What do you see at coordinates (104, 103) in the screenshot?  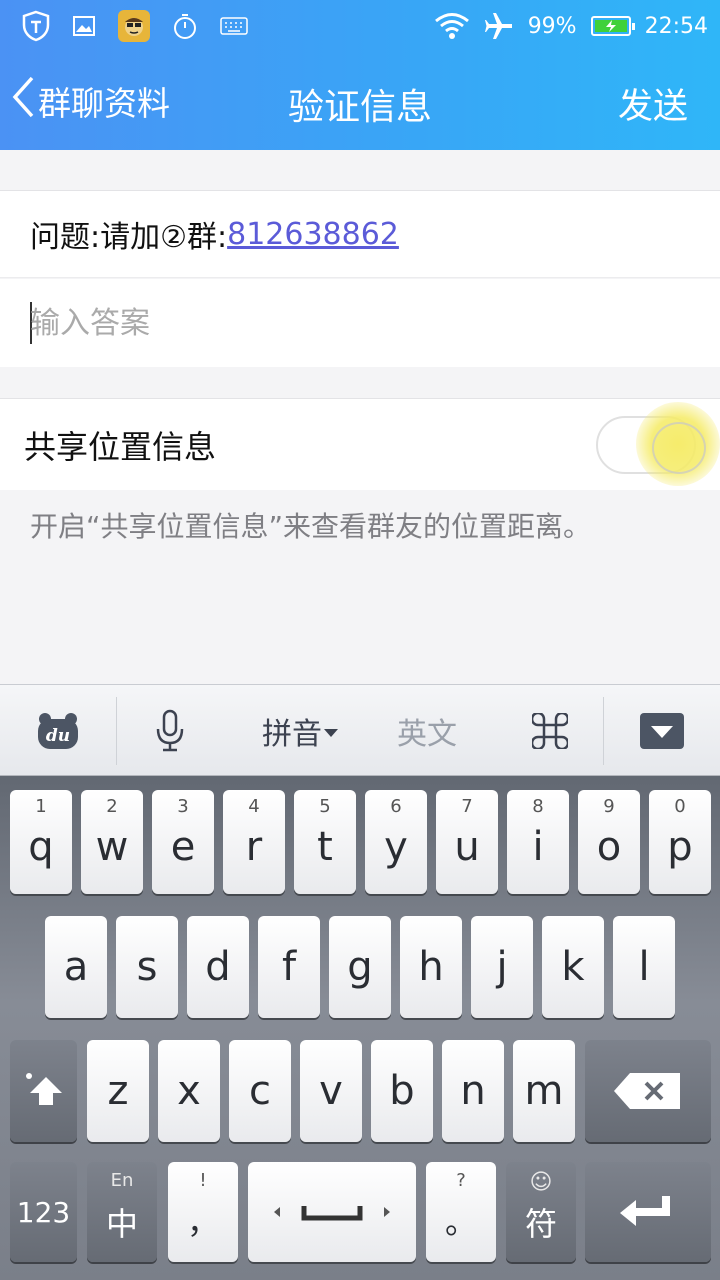 I see `back-button-label: 群聊资料` at bounding box center [104, 103].